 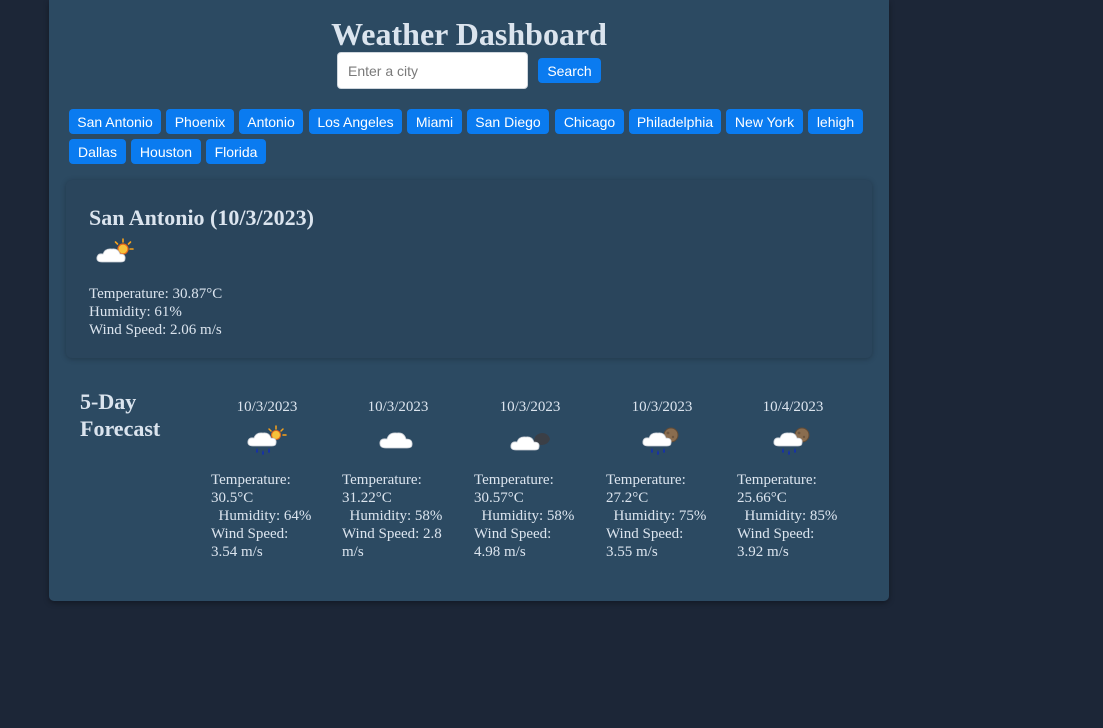 What do you see at coordinates (115, 121) in the screenshot?
I see `city-button-san-antonio: San Antonio` at bounding box center [115, 121].